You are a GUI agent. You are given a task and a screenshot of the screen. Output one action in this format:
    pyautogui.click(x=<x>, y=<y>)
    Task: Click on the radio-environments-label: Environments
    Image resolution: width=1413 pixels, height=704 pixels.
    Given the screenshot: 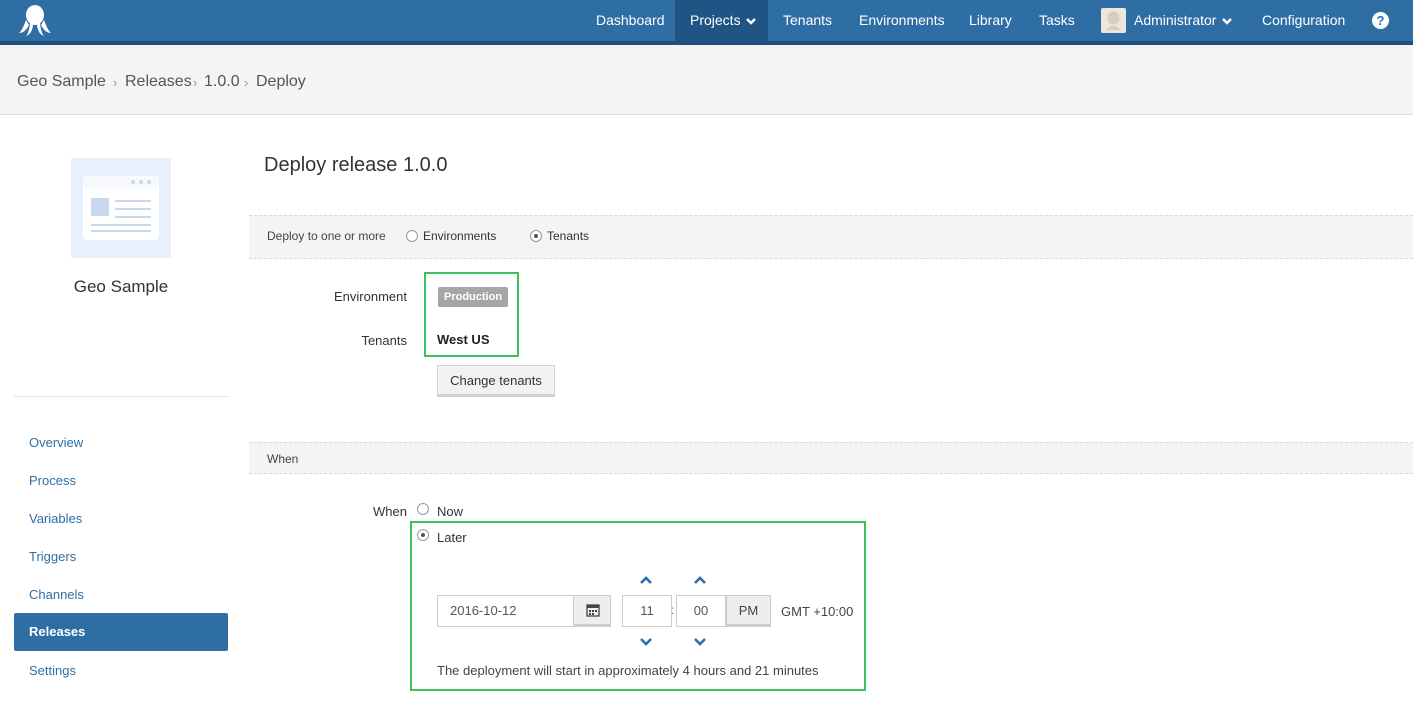 What is the action you would take?
    pyautogui.click(x=459, y=236)
    